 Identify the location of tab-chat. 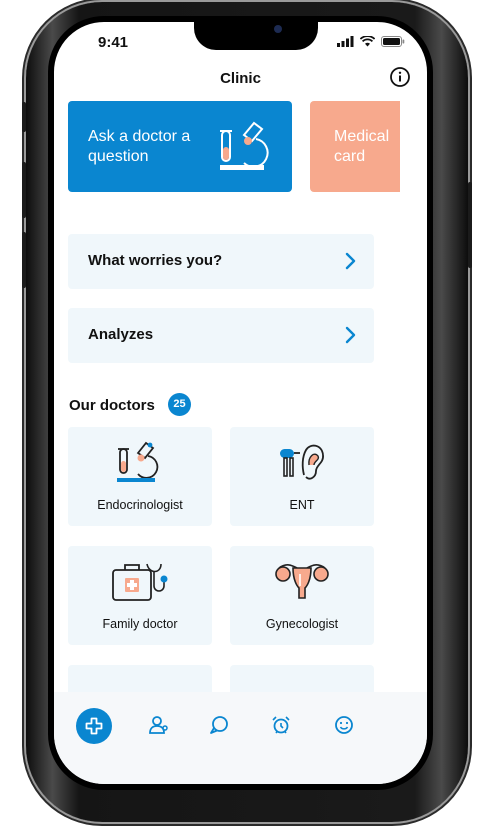
(219, 725).